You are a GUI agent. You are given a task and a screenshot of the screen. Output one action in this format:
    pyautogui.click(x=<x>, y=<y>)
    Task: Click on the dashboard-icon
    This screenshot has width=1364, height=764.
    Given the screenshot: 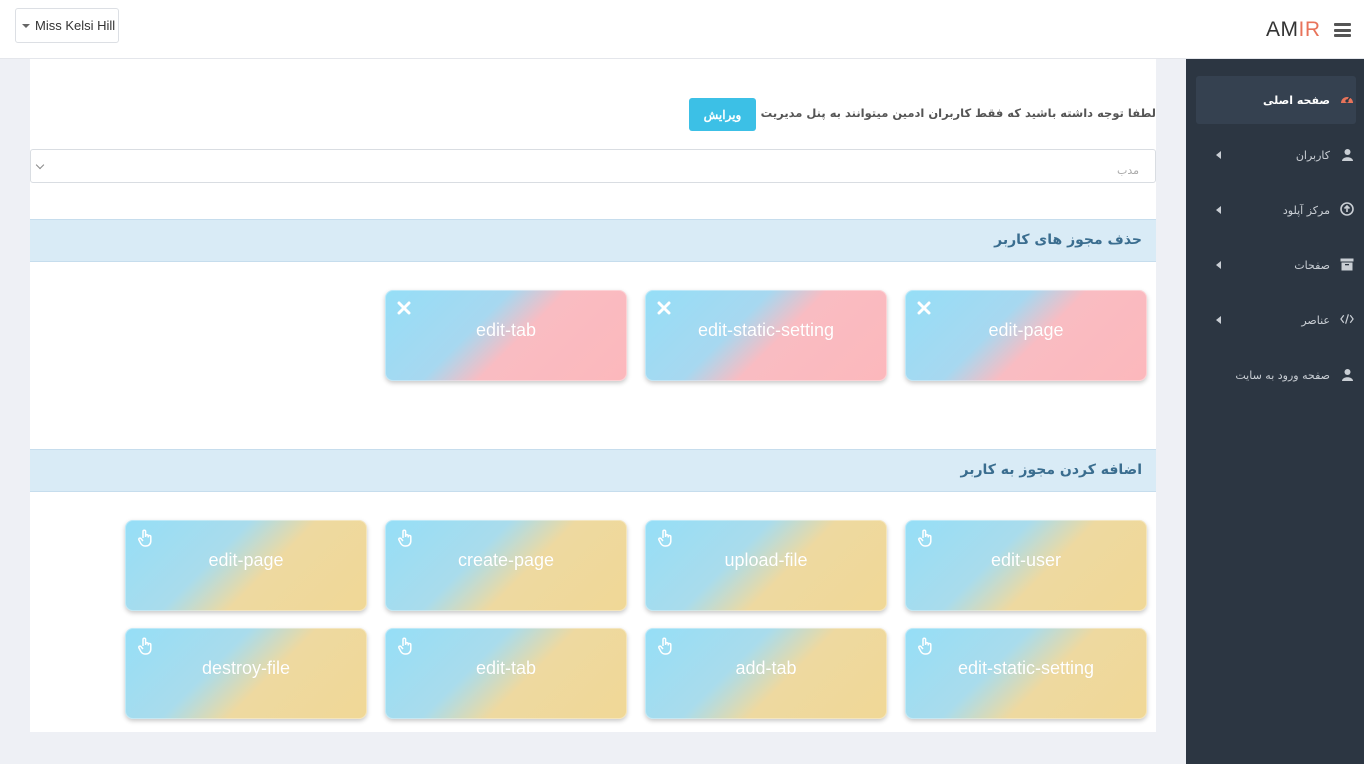 What is the action you would take?
    pyautogui.click(x=1347, y=99)
    